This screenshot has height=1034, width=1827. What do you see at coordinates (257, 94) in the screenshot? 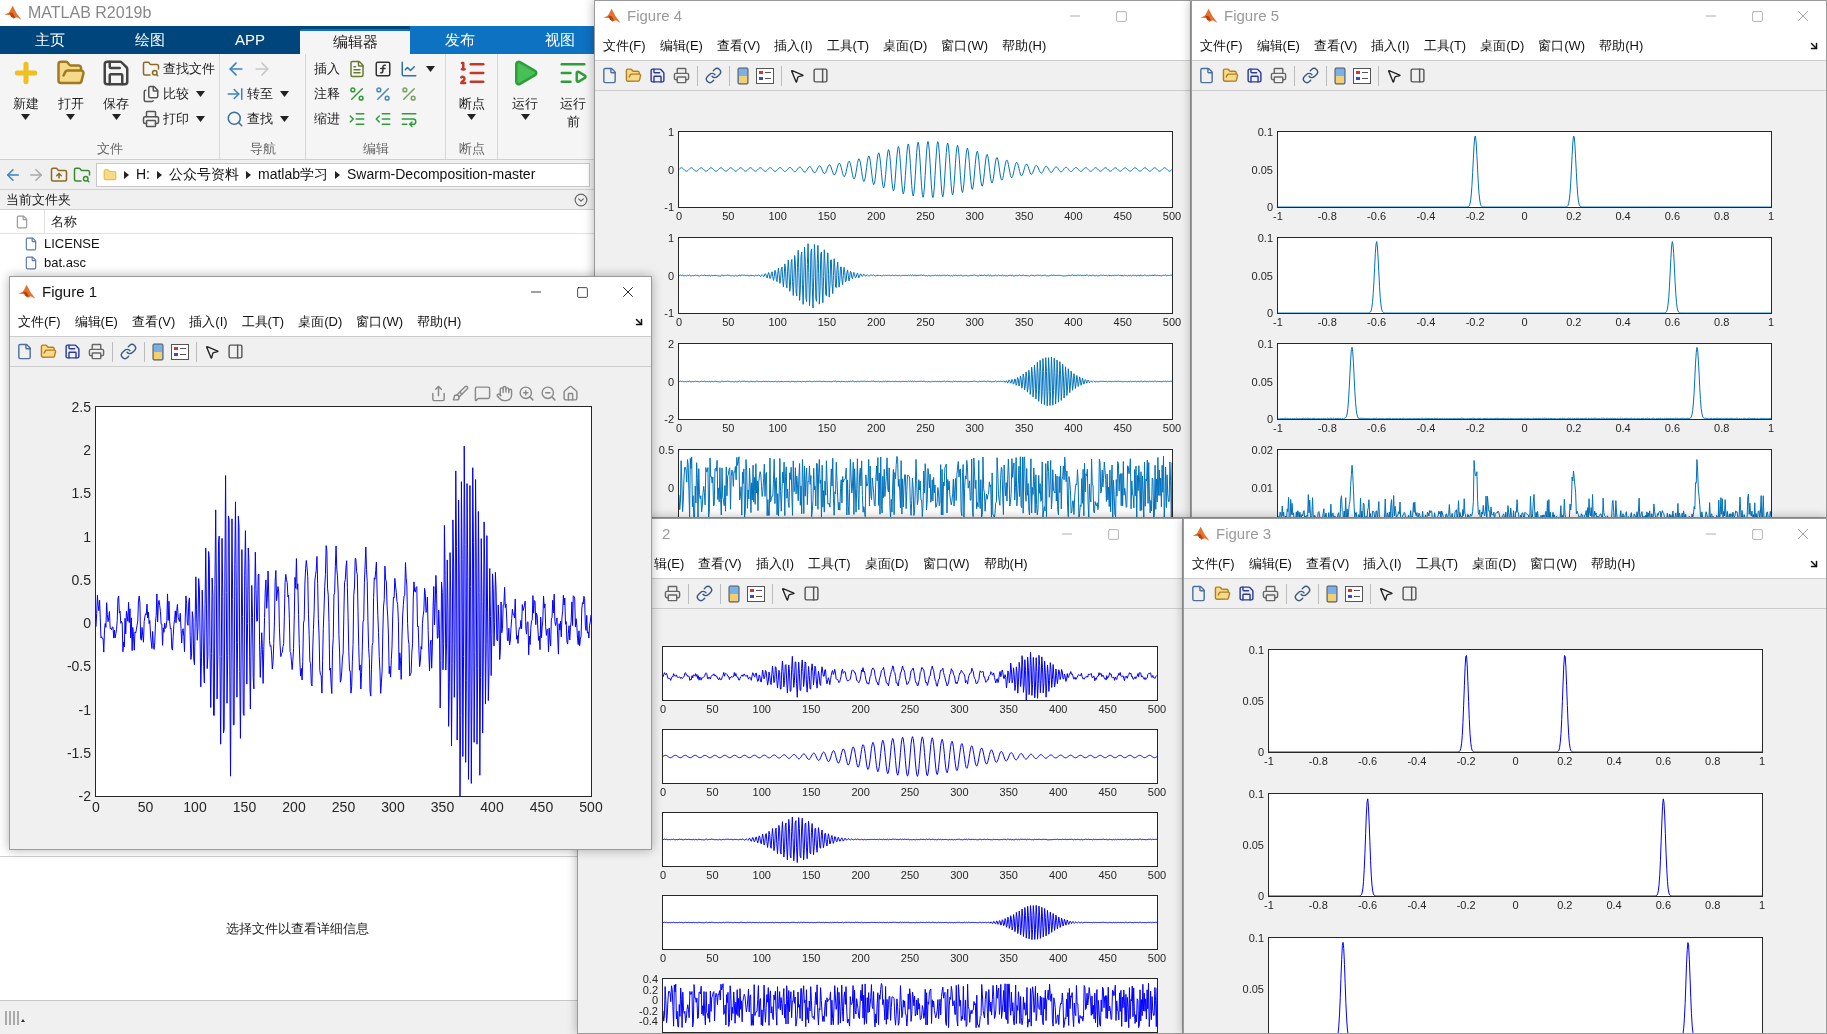
I see `ribbon-button: 转至` at bounding box center [257, 94].